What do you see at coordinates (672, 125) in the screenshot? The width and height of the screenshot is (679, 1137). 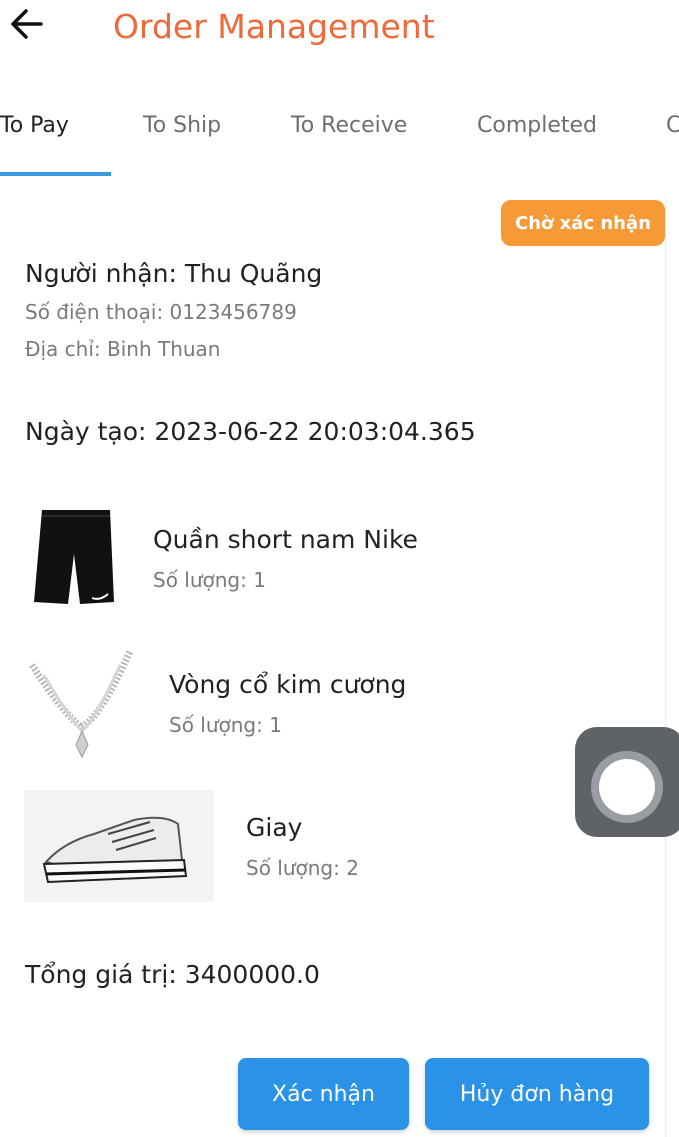 I see `tab-more: C` at bounding box center [672, 125].